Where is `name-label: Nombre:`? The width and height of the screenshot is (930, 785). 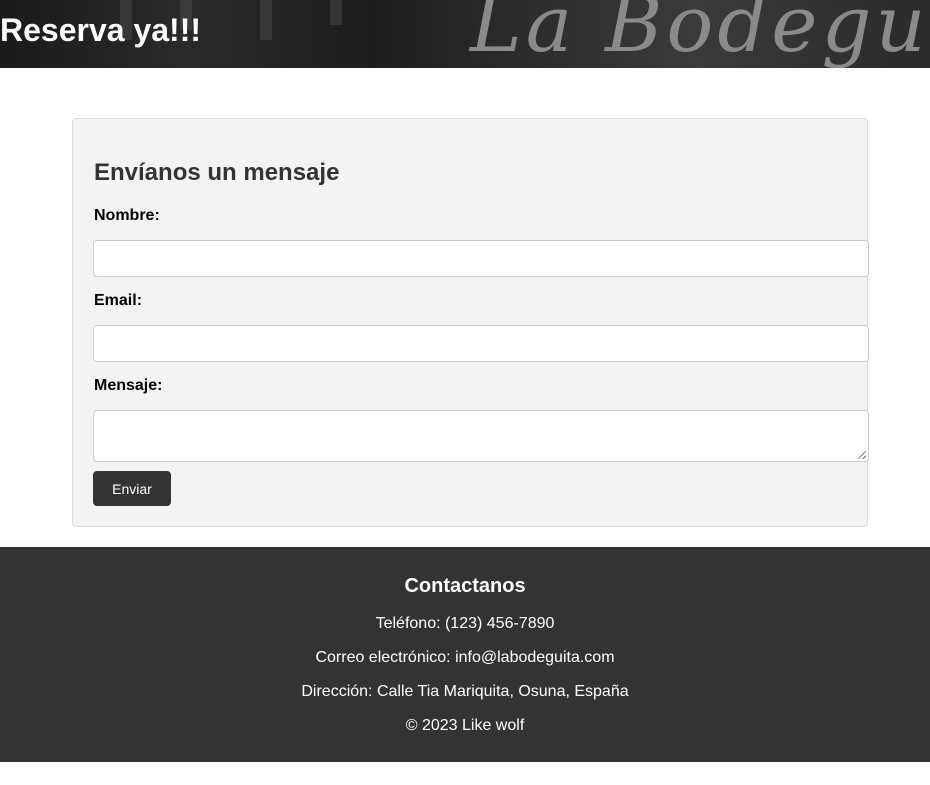
name-label: Nombre: is located at coordinates (127, 215).